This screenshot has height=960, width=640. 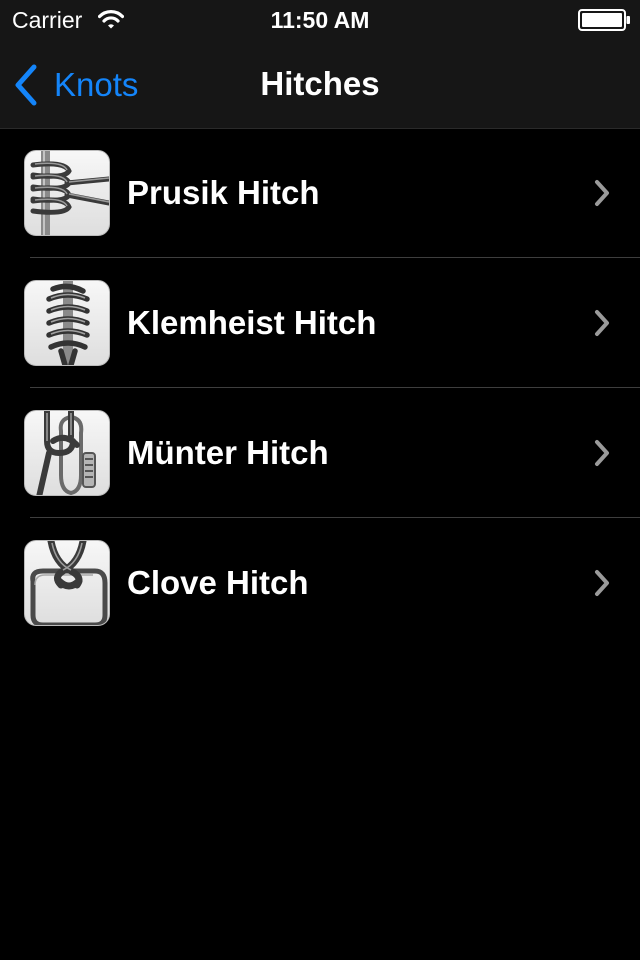 I want to click on battery-full-icon, so click(x=604, y=20).